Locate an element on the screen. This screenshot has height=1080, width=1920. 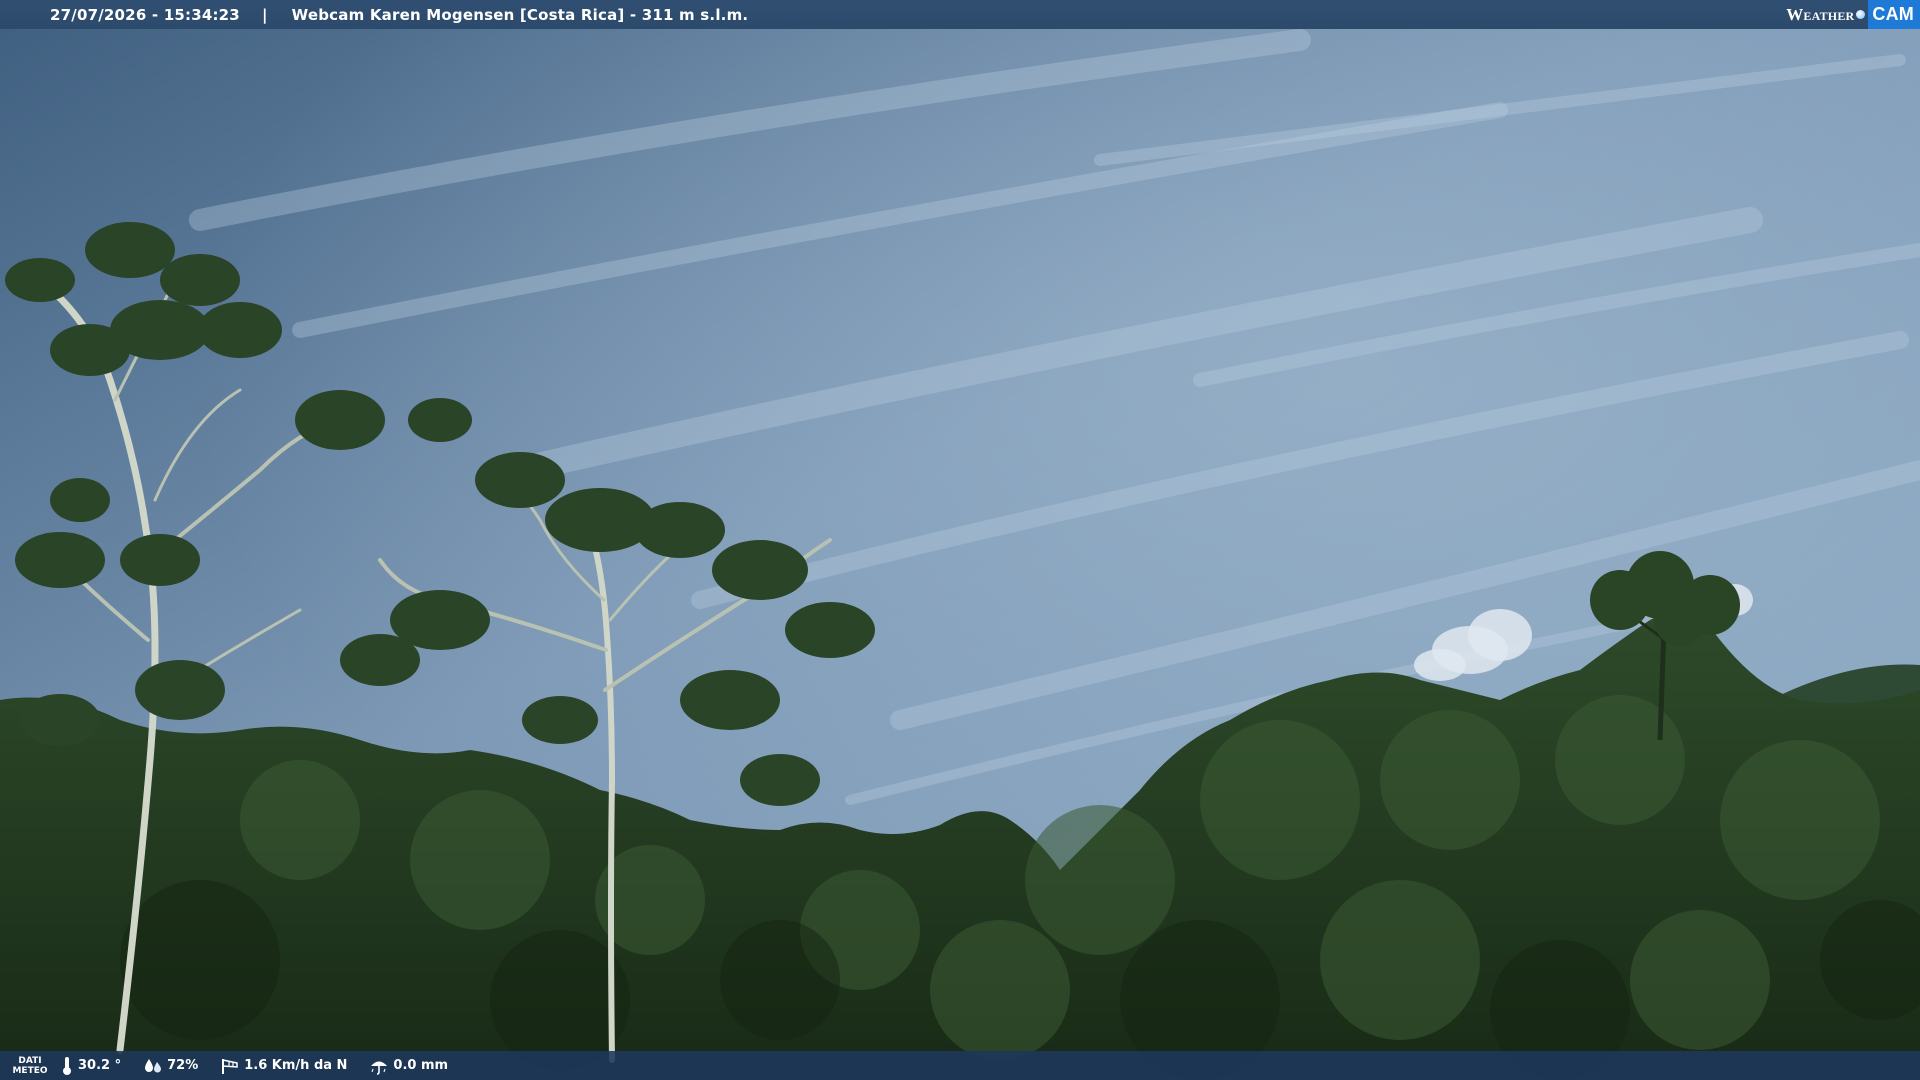
logo-text-weather: Weather is located at coordinates (1820, 14).